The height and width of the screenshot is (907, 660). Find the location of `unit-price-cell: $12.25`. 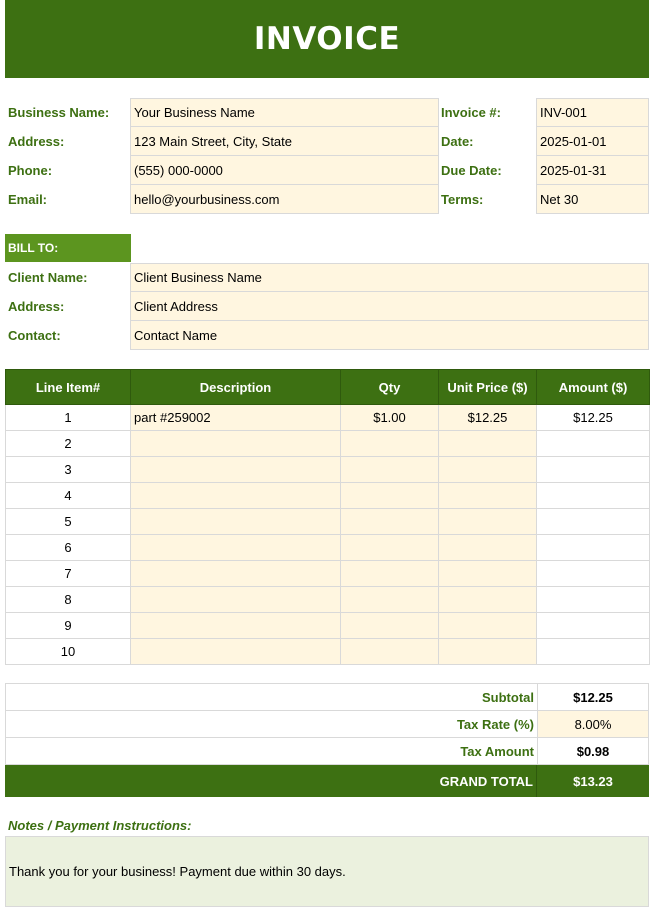

unit-price-cell: $12.25 is located at coordinates (487, 417).